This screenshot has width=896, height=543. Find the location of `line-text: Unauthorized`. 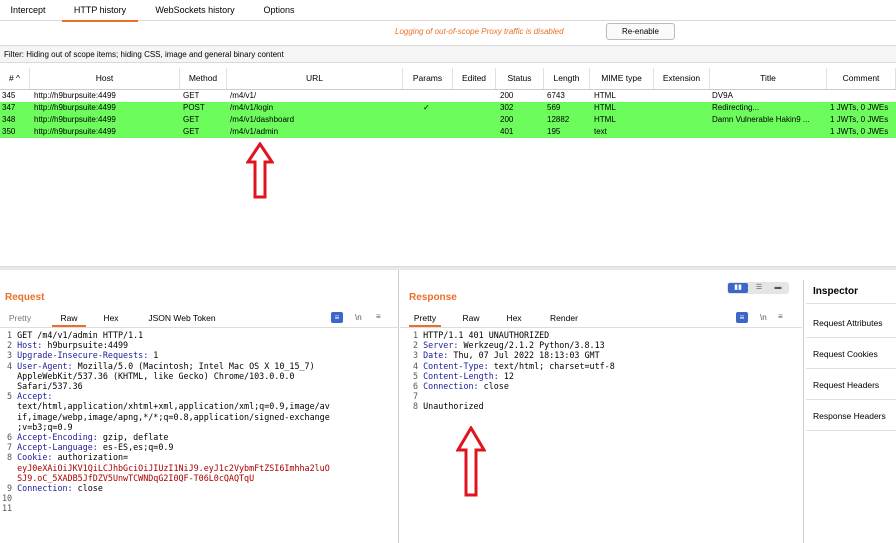

line-text: Unauthorized is located at coordinates (453, 406).